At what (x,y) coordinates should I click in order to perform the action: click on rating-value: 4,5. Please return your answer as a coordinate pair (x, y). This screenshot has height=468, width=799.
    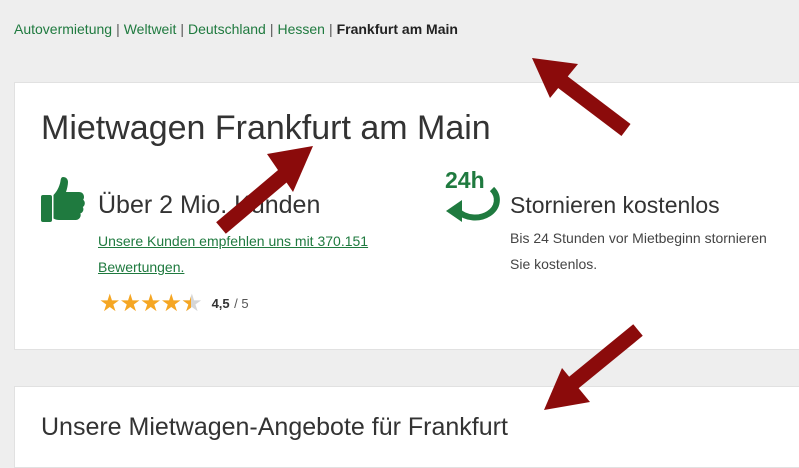
    Looking at the image, I should click on (220, 303).